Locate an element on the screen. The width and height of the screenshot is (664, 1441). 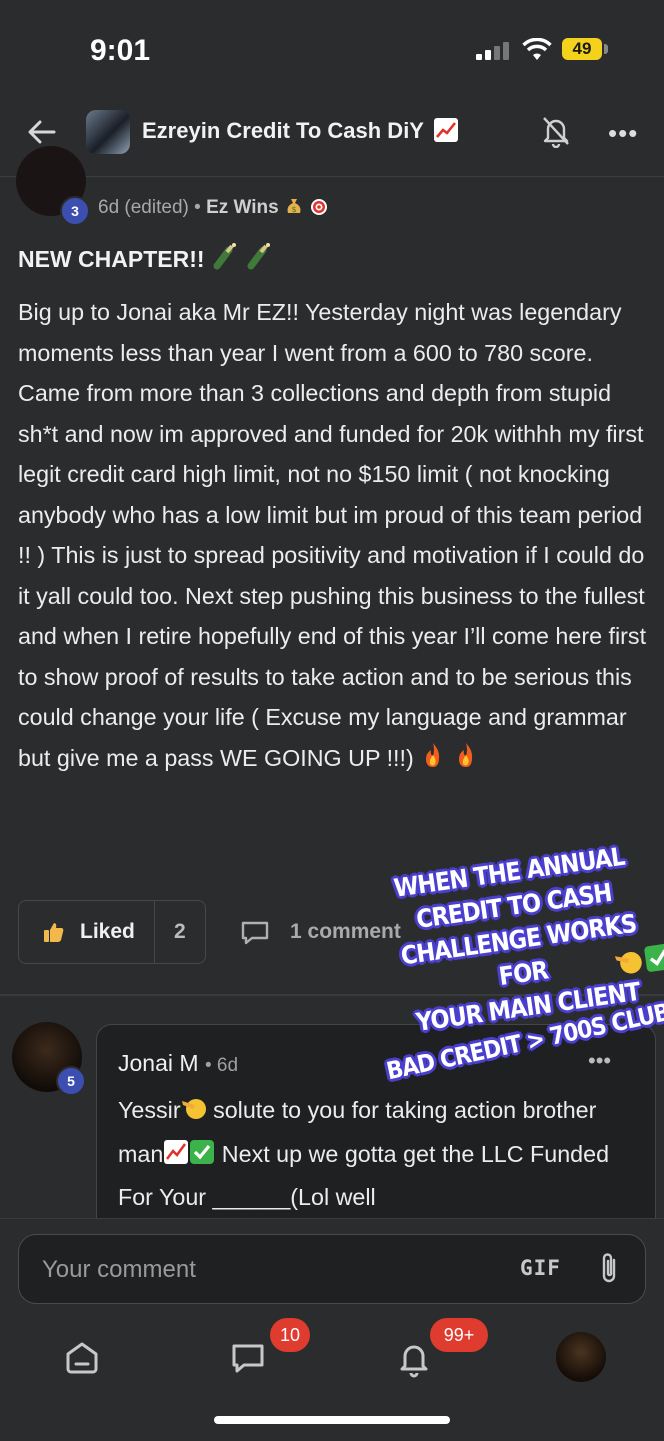
post-title-text: NEW CHAPTER!! is located at coordinates (111, 259).